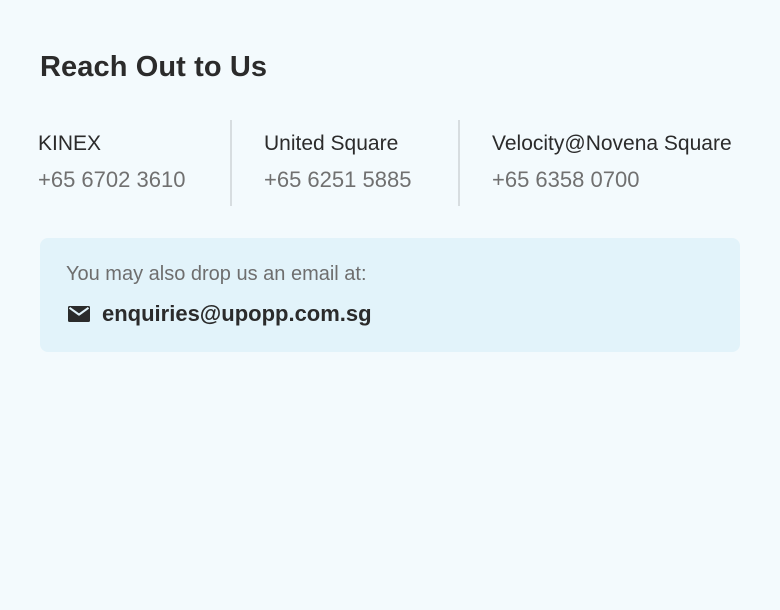 This screenshot has height=610, width=780. What do you see at coordinates (337, 180) in the screenshot?
I see `location-phone-link: +65 6251 5885` at bounding box center [337, 180].